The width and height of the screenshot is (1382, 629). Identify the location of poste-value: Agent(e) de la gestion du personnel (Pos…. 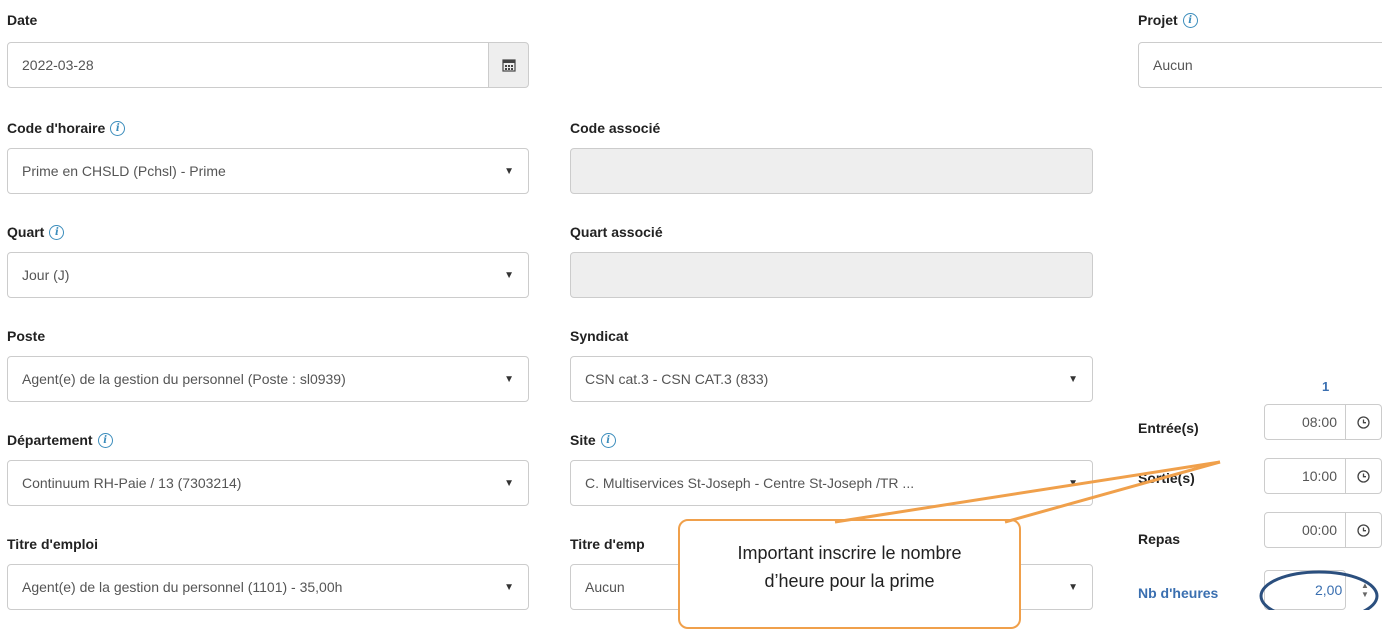
(184, 379).